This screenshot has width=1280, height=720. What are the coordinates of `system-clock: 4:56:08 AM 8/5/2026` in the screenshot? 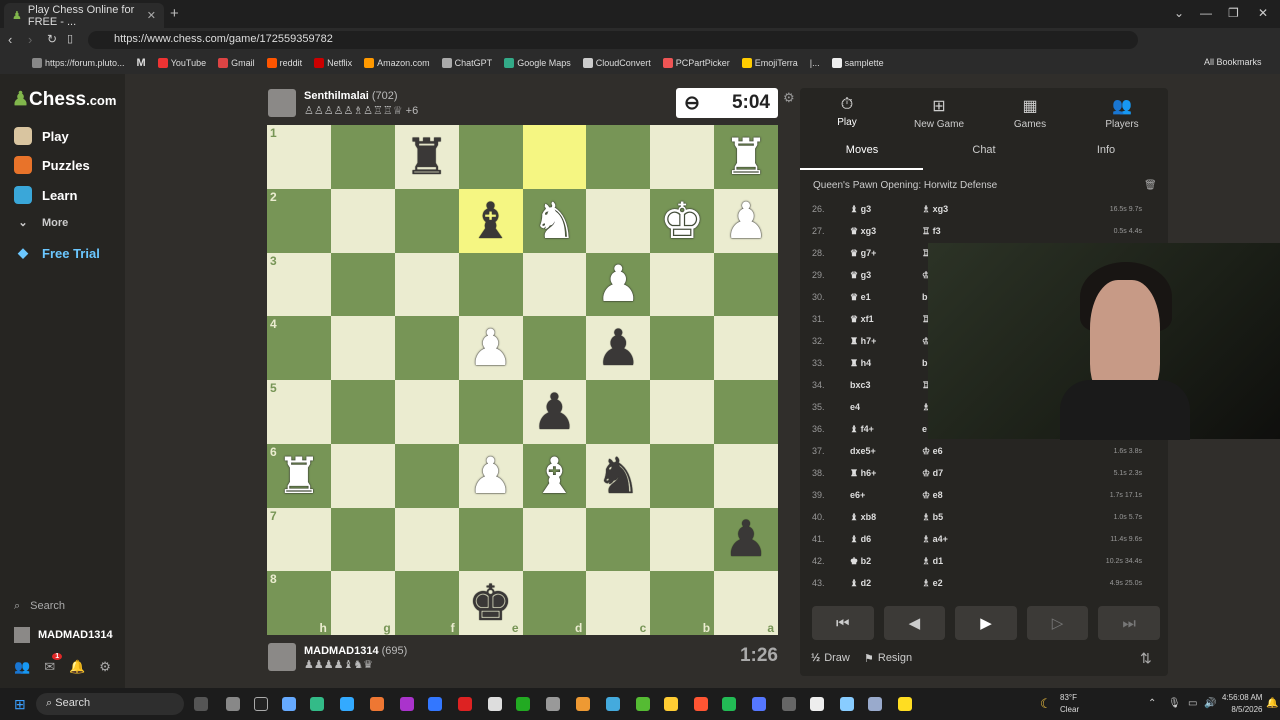 It's located at (1242, 704).